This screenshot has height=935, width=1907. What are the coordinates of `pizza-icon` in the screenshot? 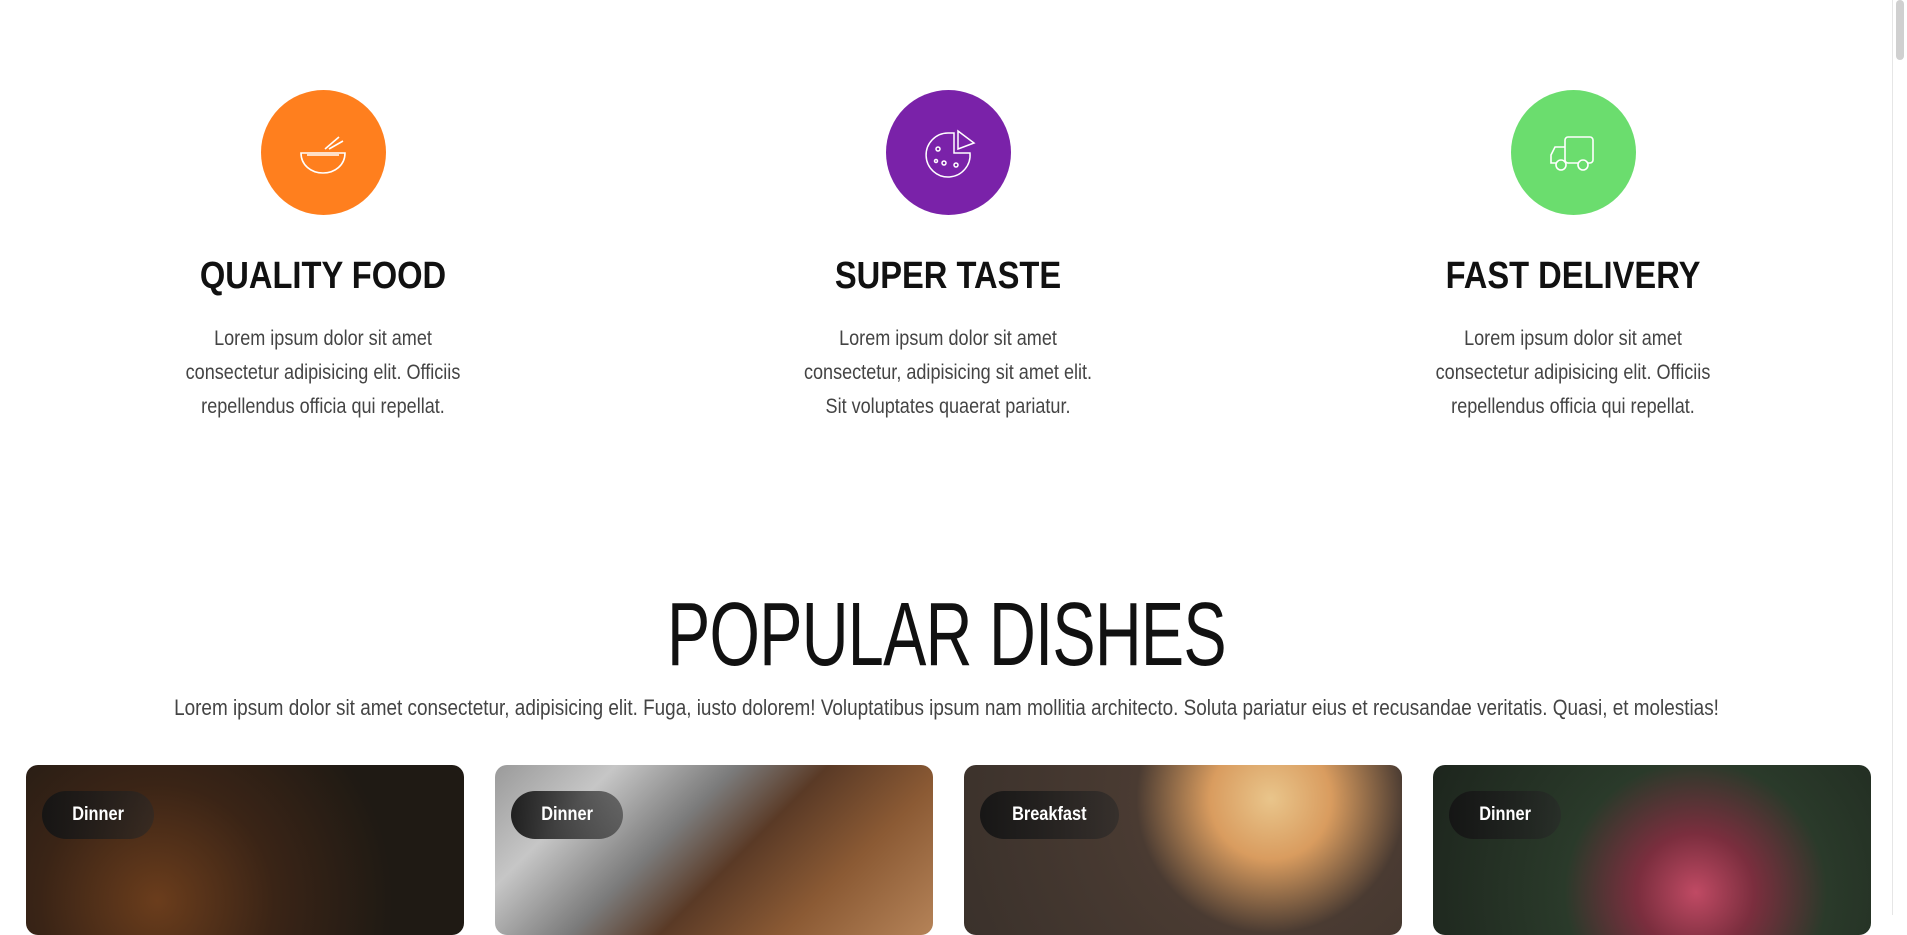 It's located at (950, 153).